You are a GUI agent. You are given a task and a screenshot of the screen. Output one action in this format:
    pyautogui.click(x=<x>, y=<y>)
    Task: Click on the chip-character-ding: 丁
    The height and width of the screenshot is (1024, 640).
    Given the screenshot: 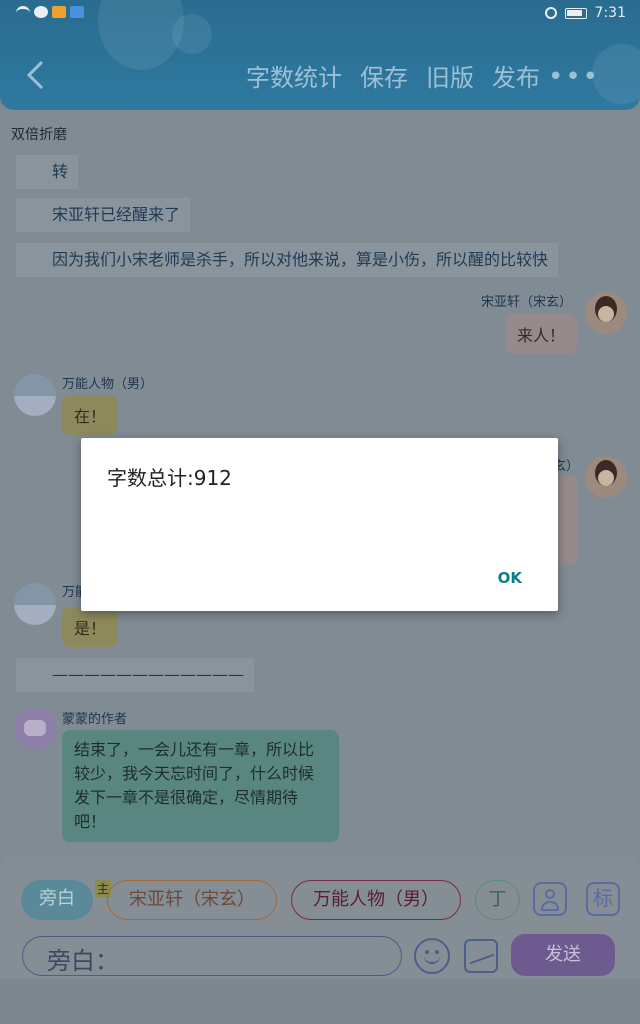 What is the action you would take?
    pyautogui.click(x=497, y=900)
    